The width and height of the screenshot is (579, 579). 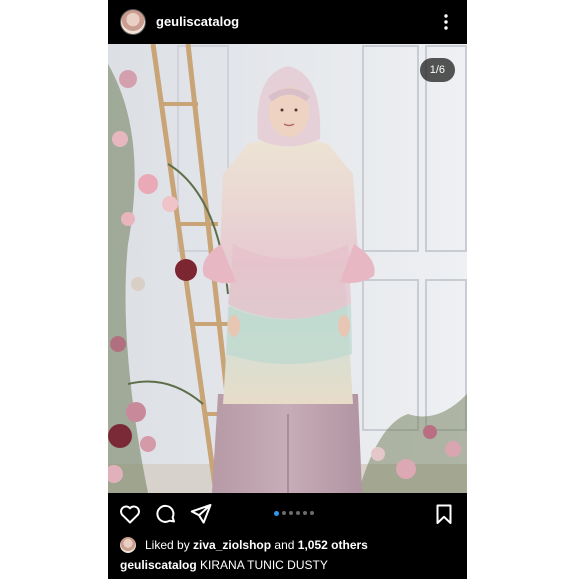 I want to click on likes-connector: and, so click(x=284, y=545).